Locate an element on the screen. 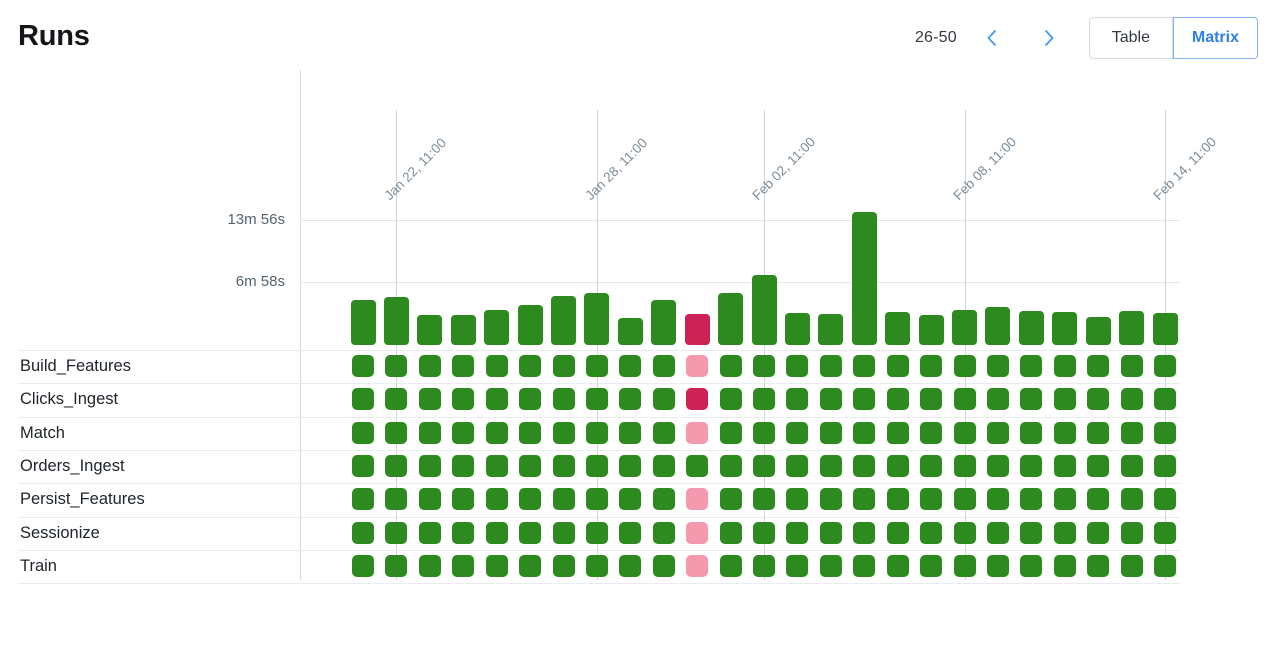 This screenshot has width=1266, height=647. tab-matrix-view: Matrix is located at coordinates (1215, 38).